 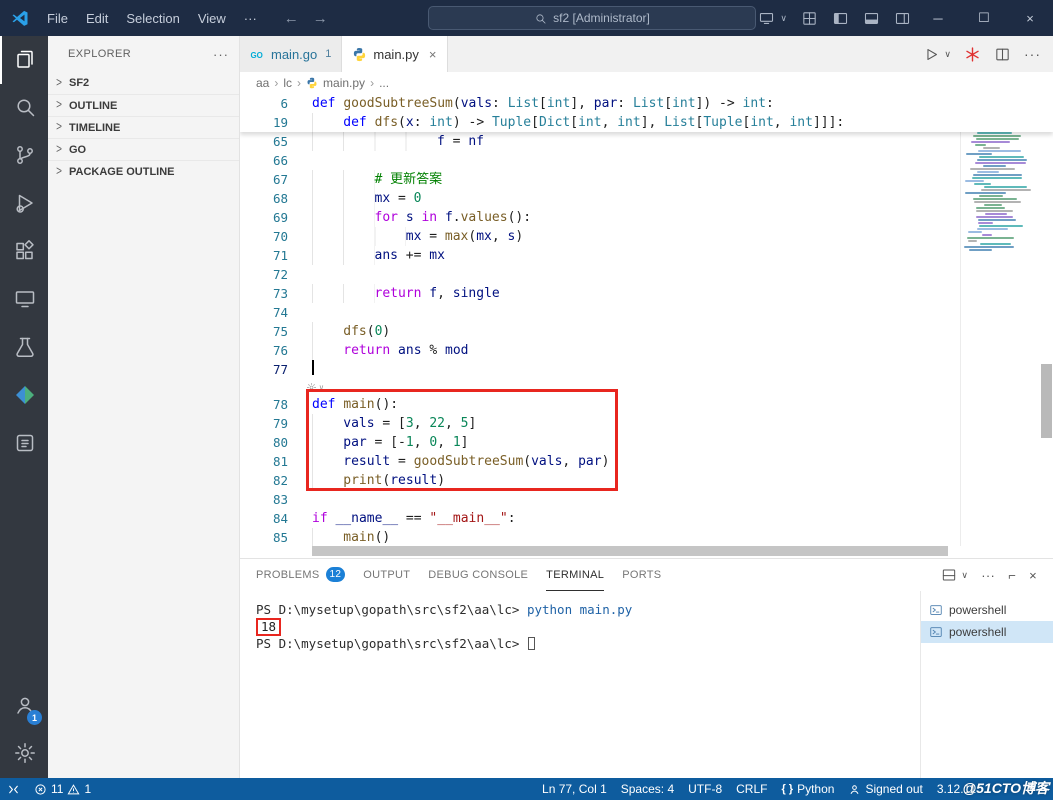 I want to click on horizontal-scrollbar, so click(x=630, y=551).